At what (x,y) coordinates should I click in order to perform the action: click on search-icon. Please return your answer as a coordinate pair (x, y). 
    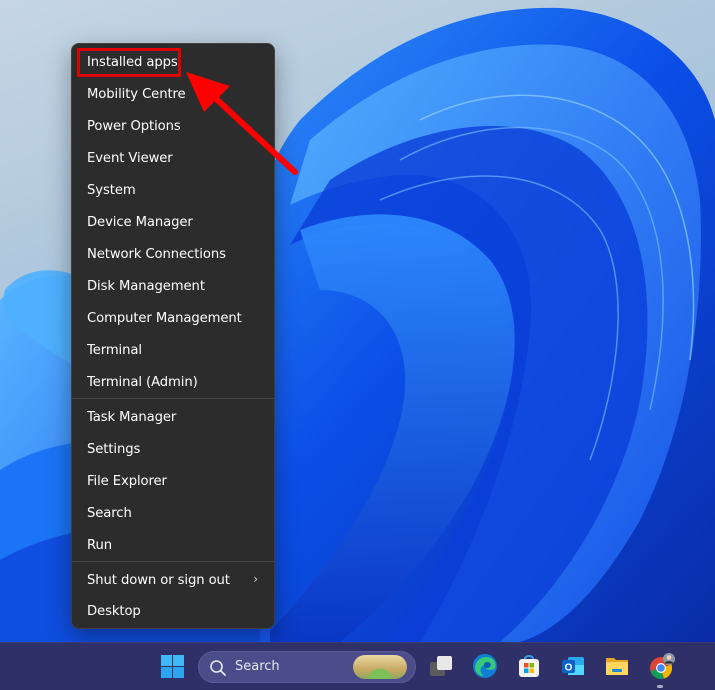
    Looking at the image, I should click on (218, 670).